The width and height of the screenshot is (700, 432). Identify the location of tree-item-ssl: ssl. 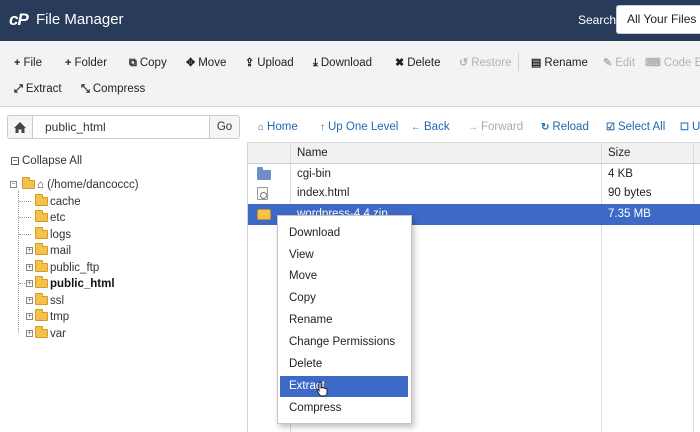
(49, 300).